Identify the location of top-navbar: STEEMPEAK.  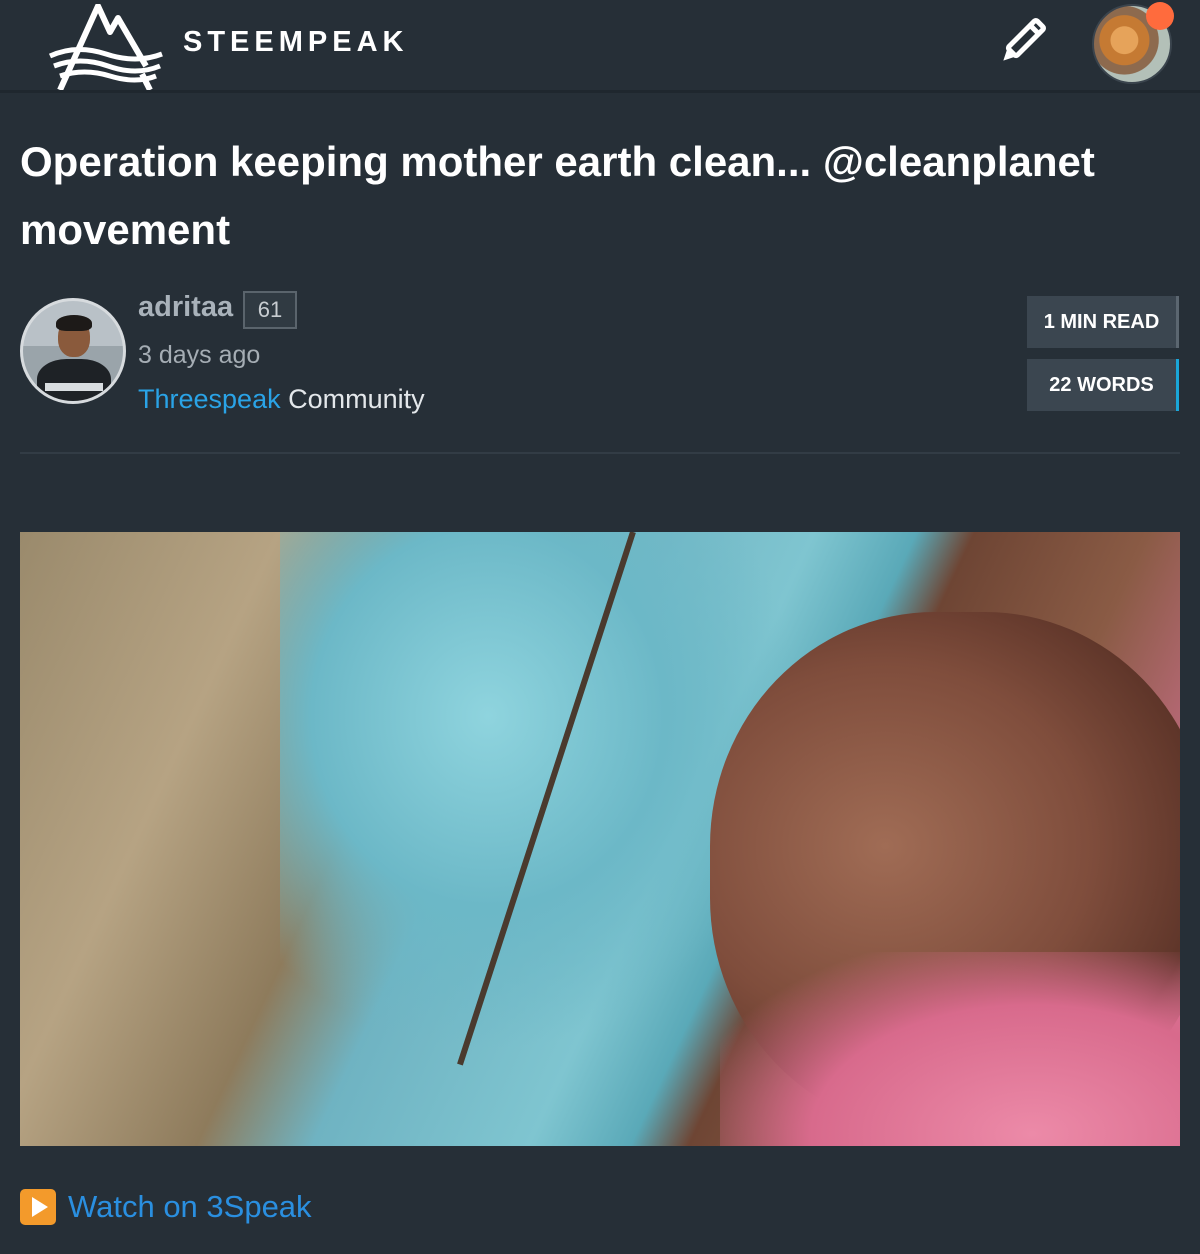
(600, 46).